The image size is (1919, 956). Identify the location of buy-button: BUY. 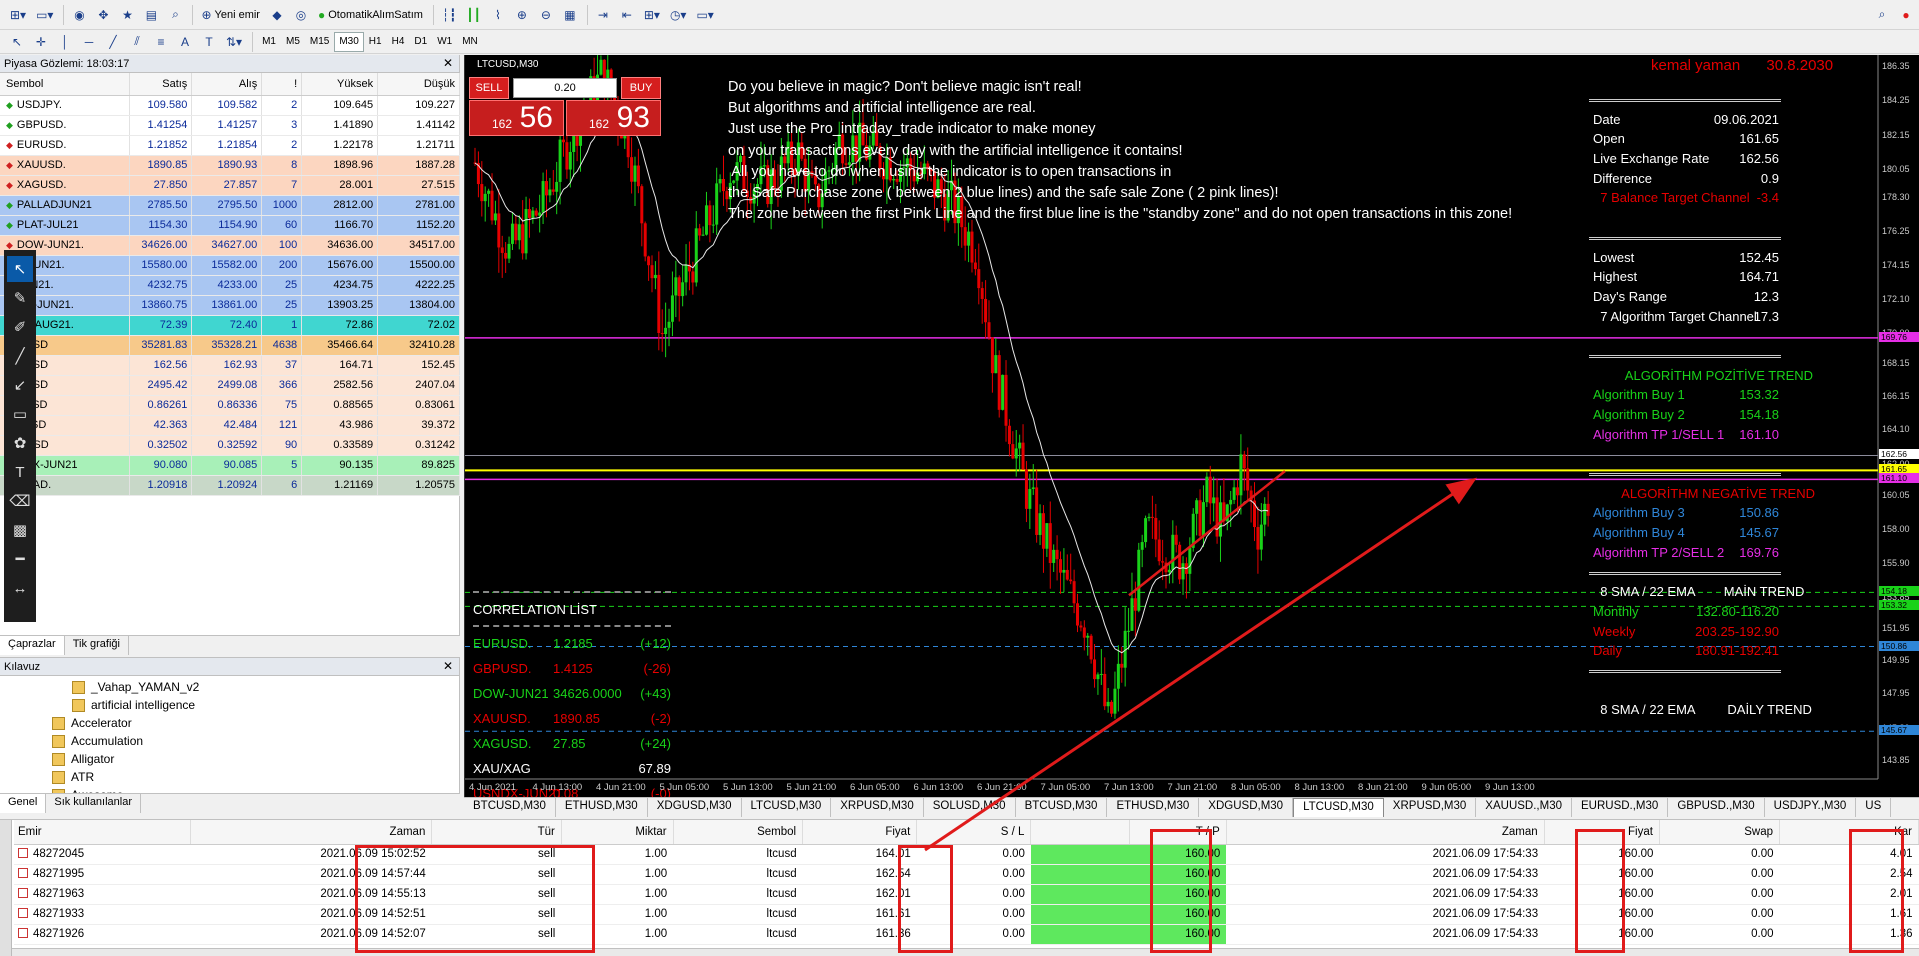
(641, 88).